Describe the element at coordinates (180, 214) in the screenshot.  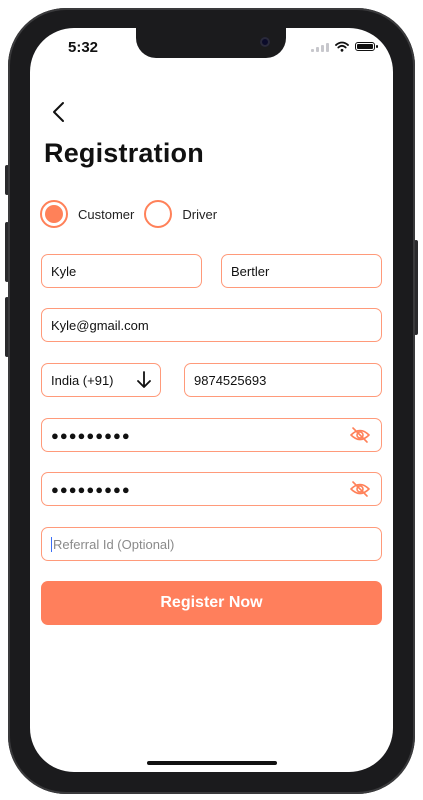
I see `role-option-driver: Driver` at that location.